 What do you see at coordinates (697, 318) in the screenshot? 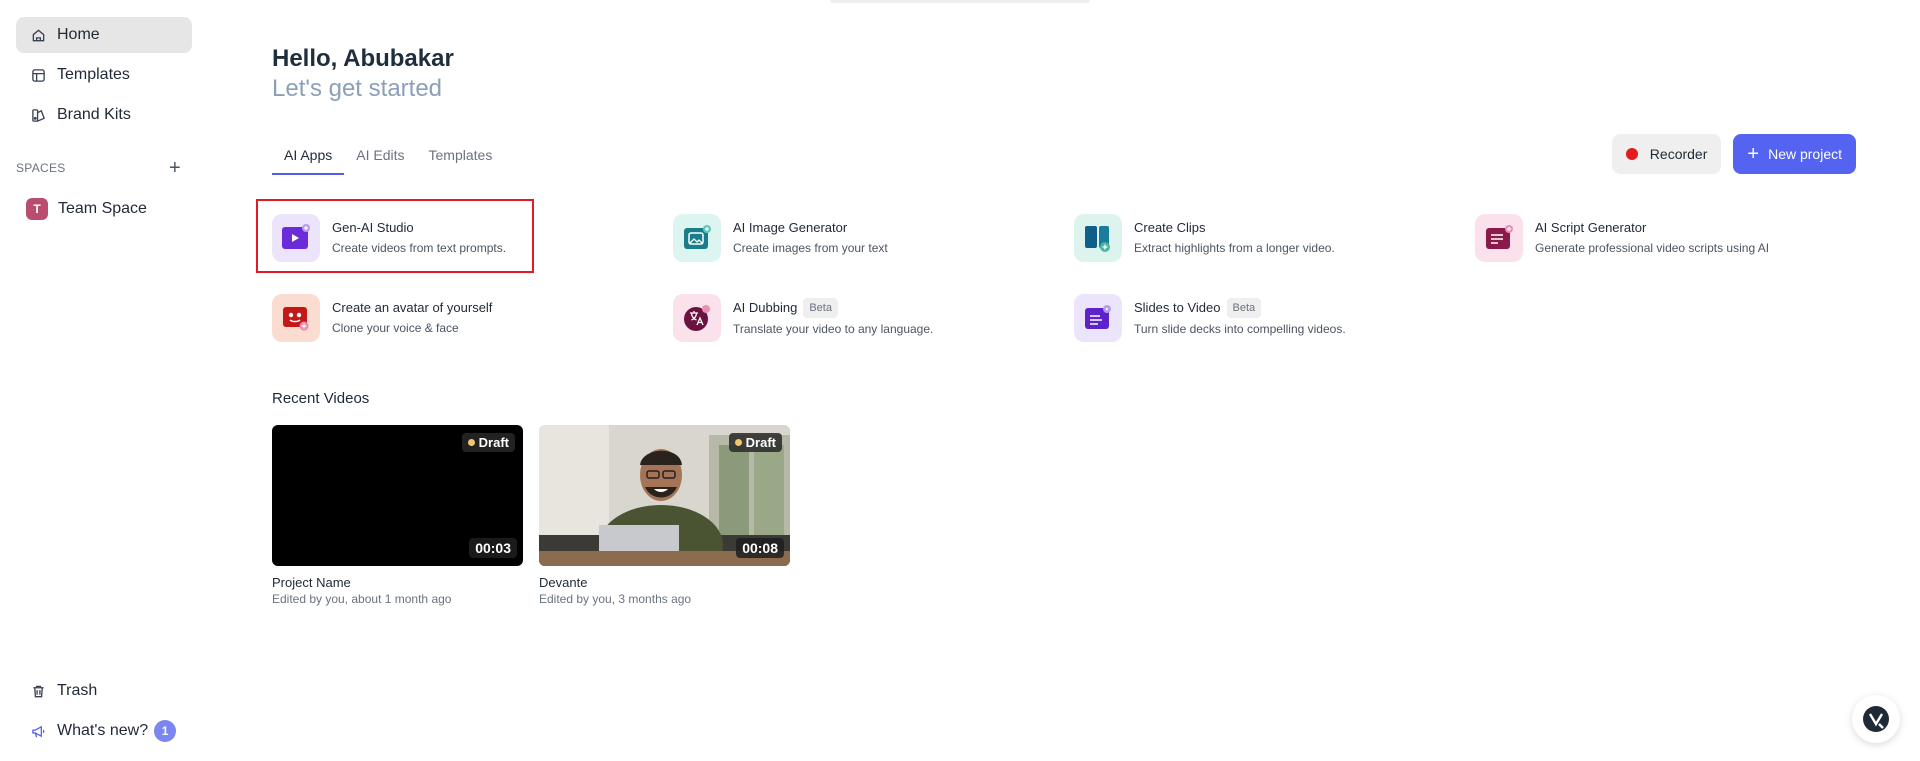
I see `dubbing-icon` at bounding box center [697, 318].